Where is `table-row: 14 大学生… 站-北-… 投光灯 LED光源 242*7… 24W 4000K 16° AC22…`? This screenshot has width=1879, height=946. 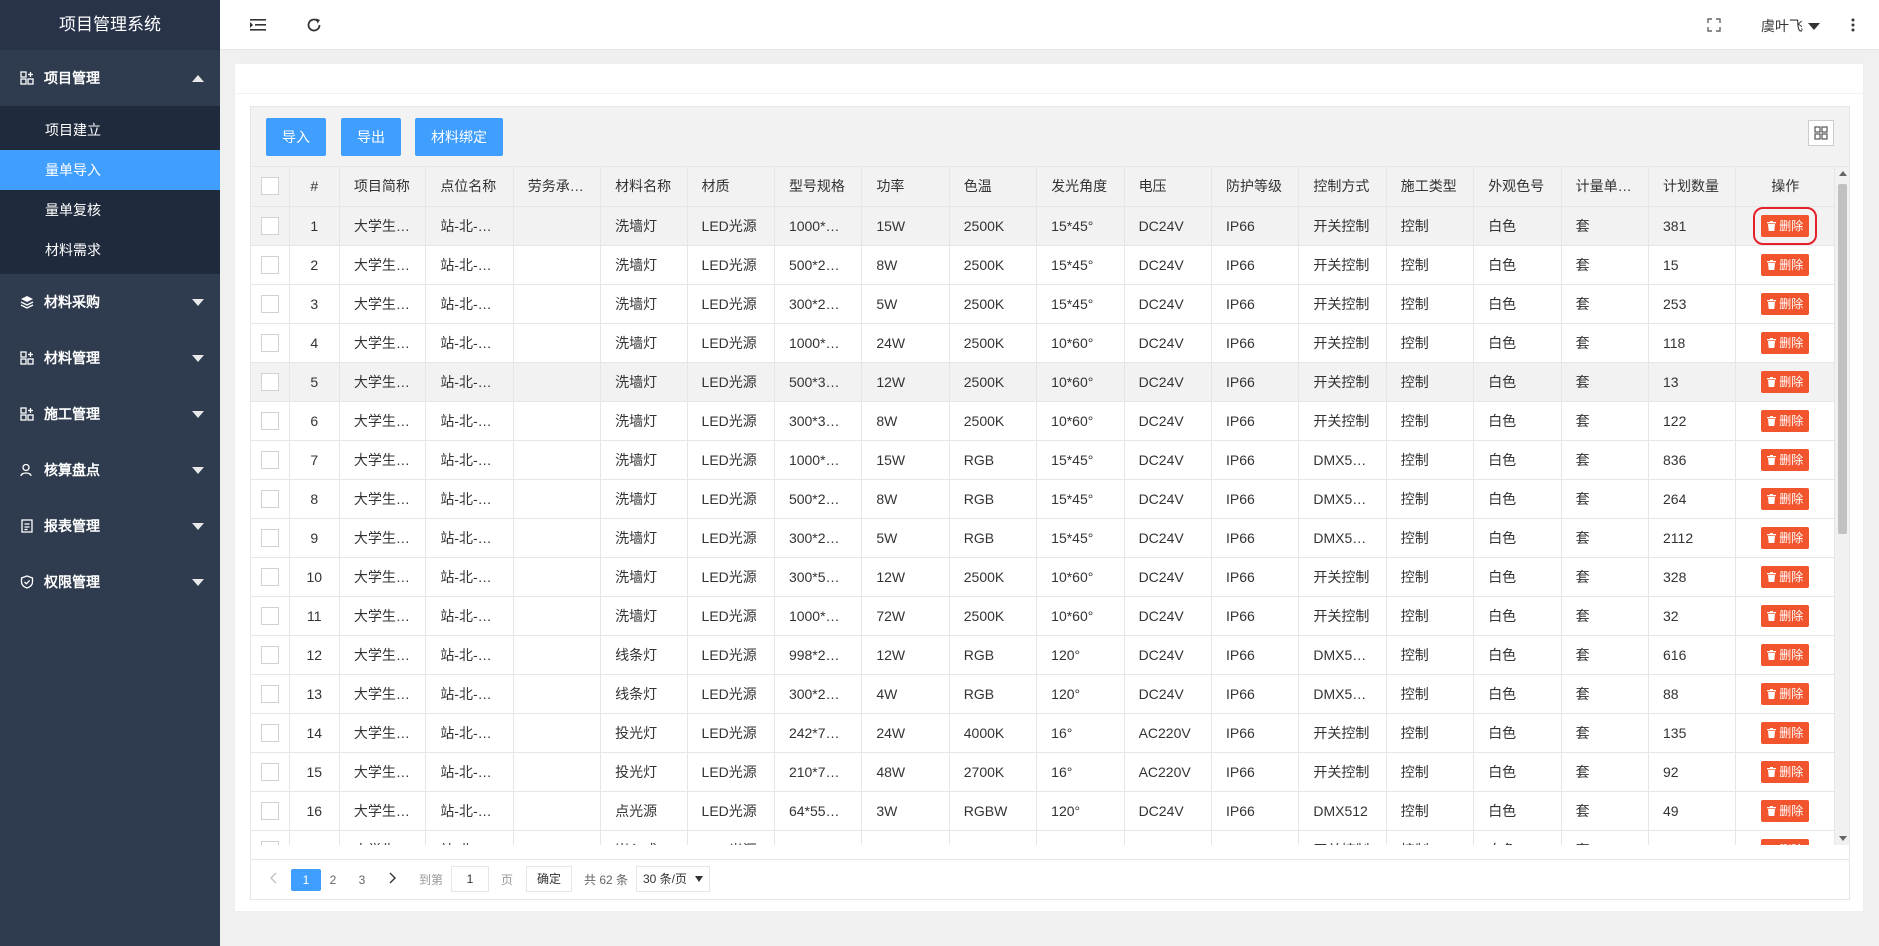 table-row: 14 大学生… 站-北-… 投光灯 LED光源 242*7… 24W 4000K 16° AC22… is located at coordinates (1043, 733).